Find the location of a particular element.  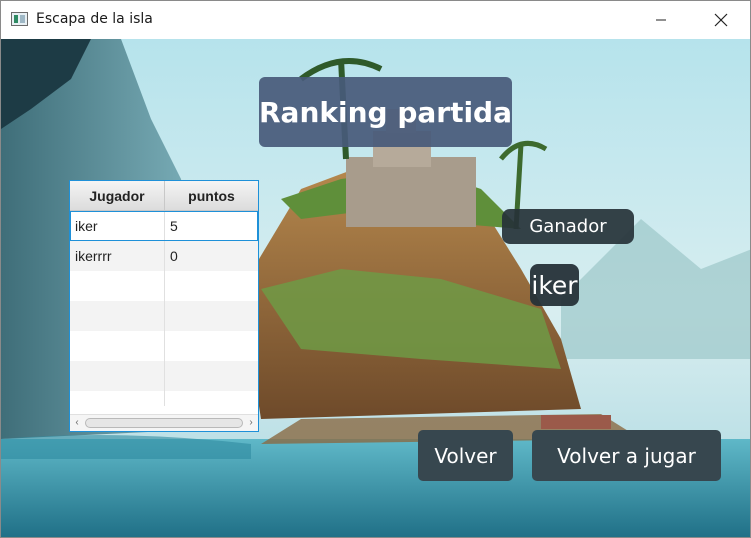

window-title: Escapa de la isla is located at coordinates (94, 19).